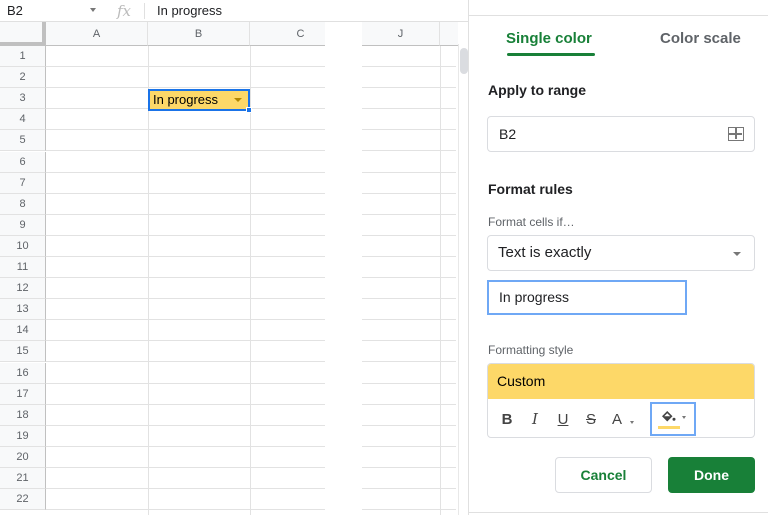  Describe the element at coordinates (711, 475) in the screenshot. I see `done-button: Done` at that location.